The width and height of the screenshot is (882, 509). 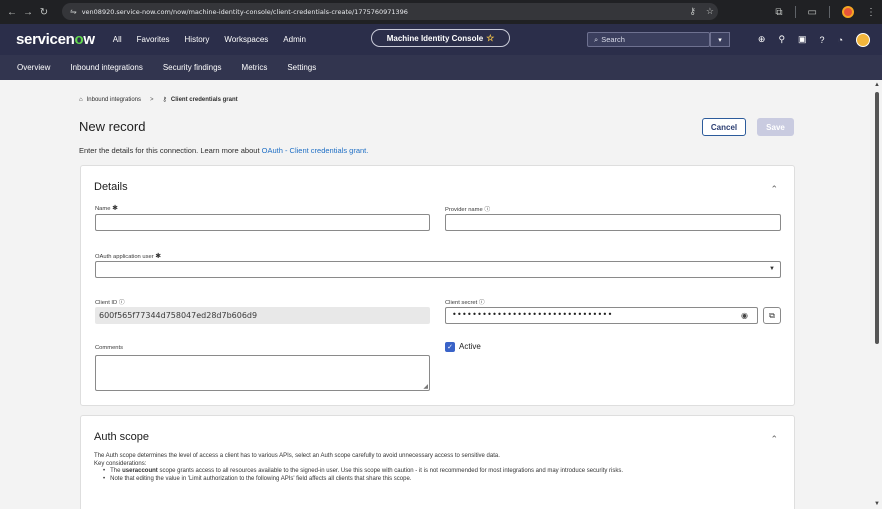 I want to click on home-icon: ⌂, so click(x=81, y=99).